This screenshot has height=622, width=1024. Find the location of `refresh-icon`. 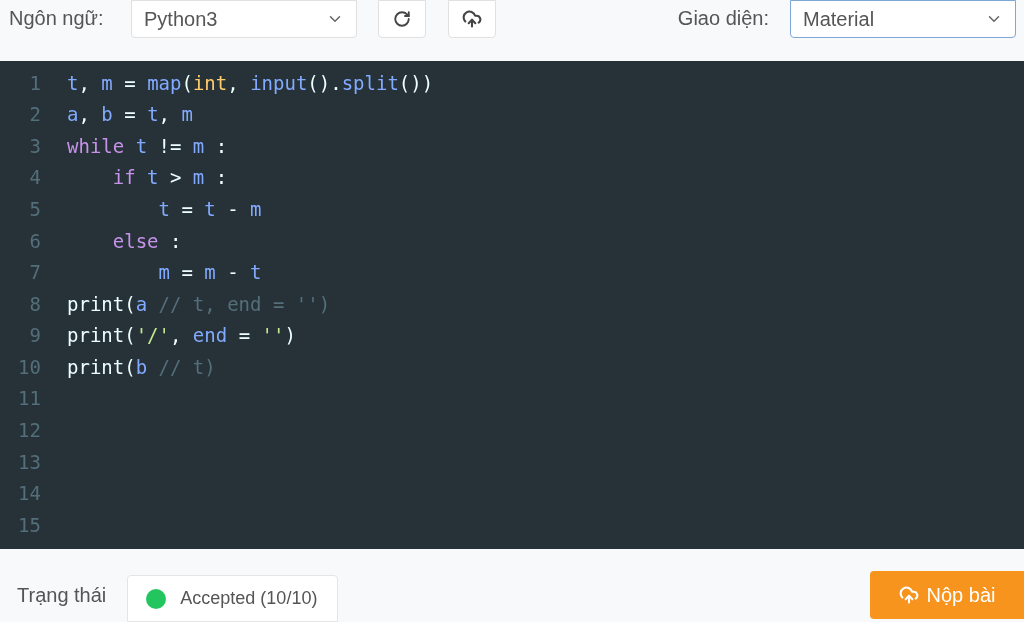

refresh-icon is located at coordinates (402, 19).